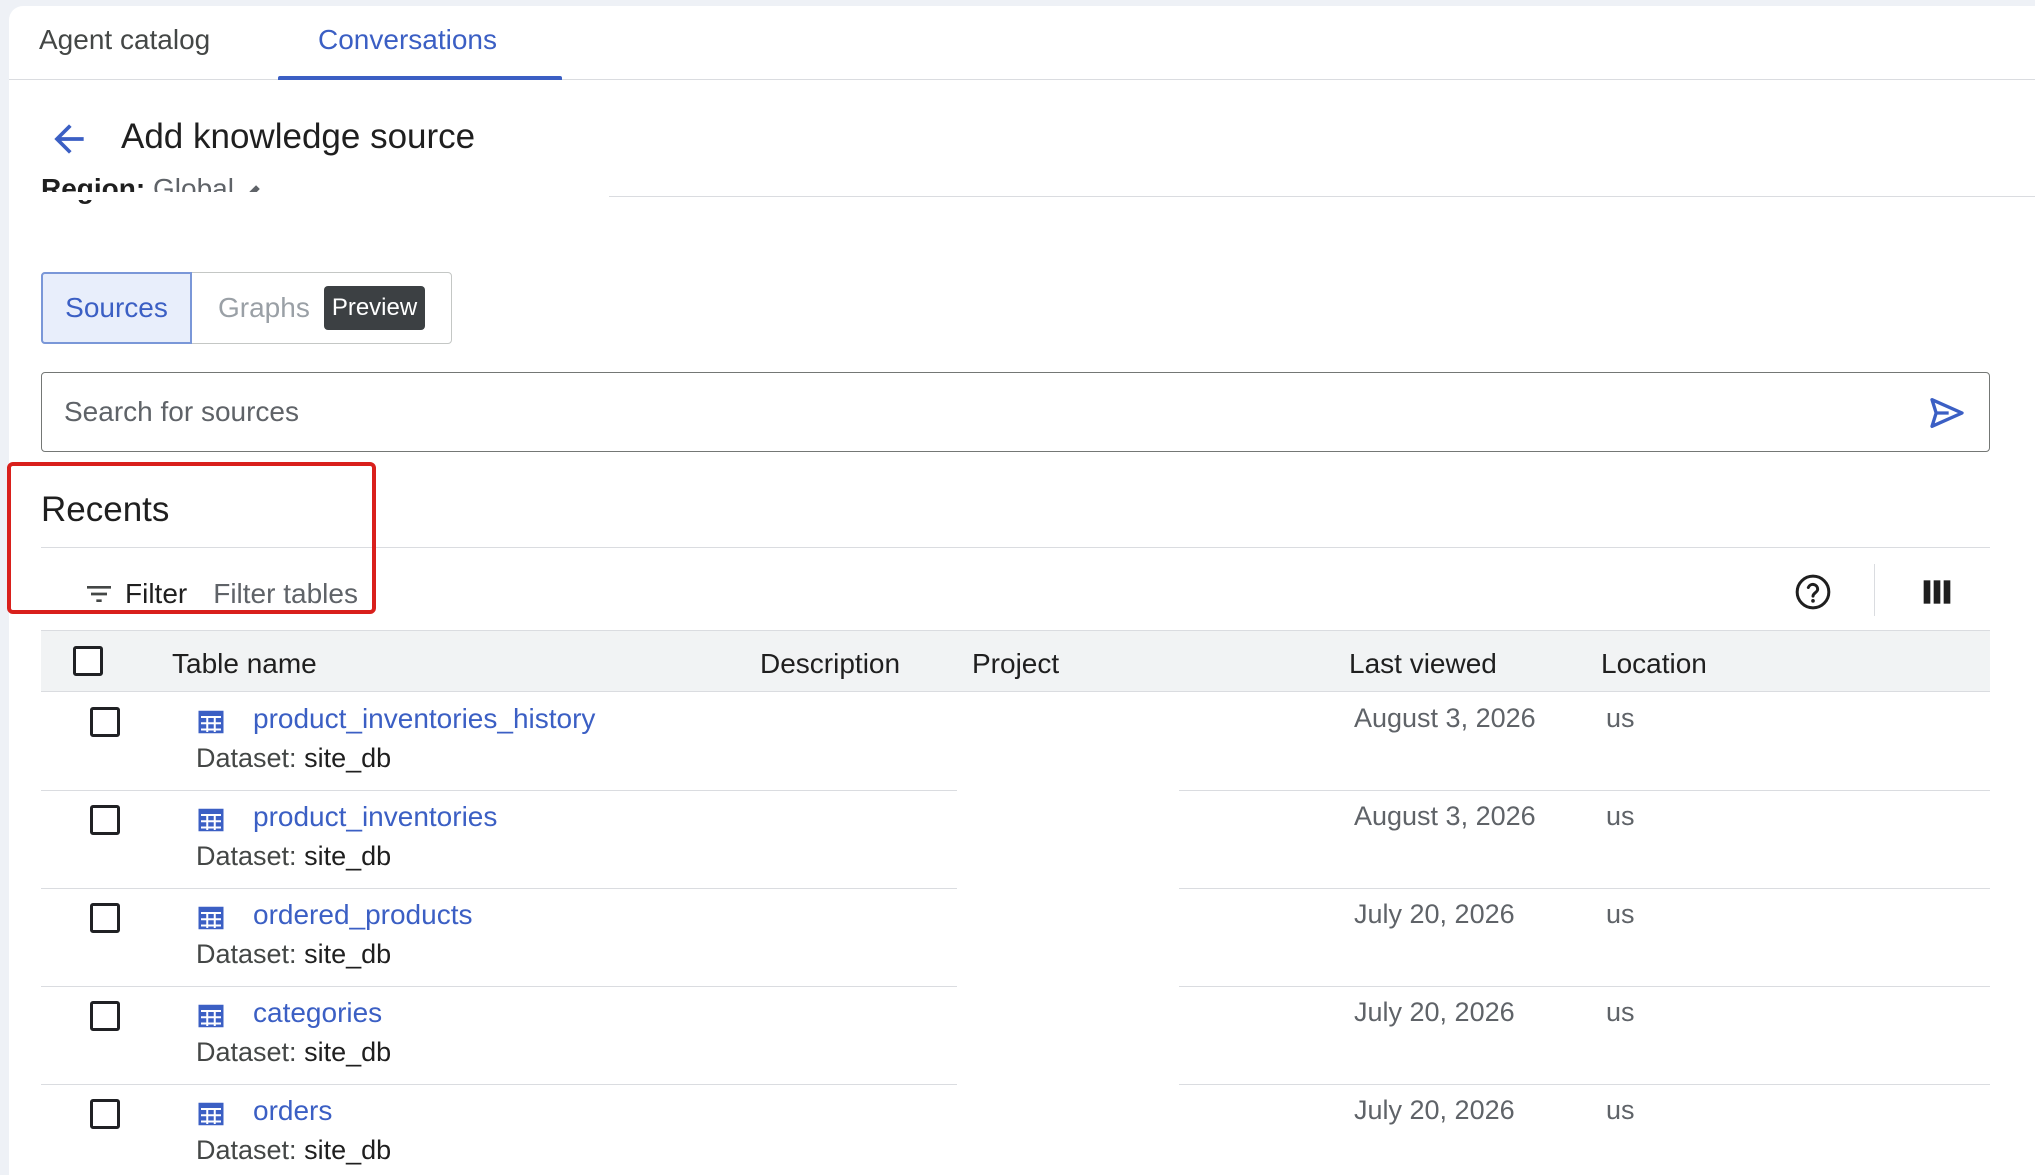 The width and height of the screenshot is (2035, 1175). What do you see at coordinates (1022, 43) in the screenshot?
I see `tab-bar: Agent catalog Conversations` at bounding box center [1022, 43].